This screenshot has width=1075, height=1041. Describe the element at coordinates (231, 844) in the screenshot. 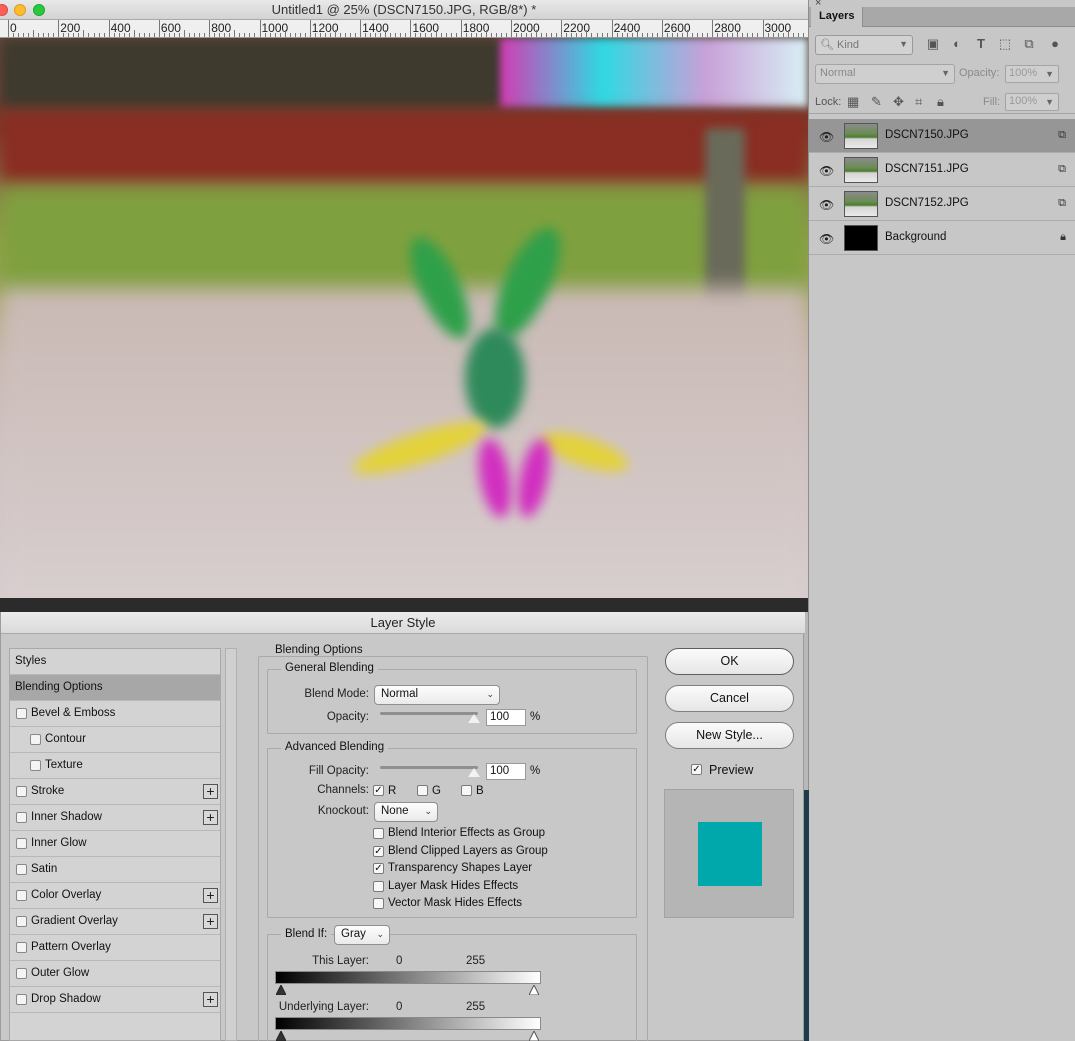

I see `style-list-scrollbar` at that location.